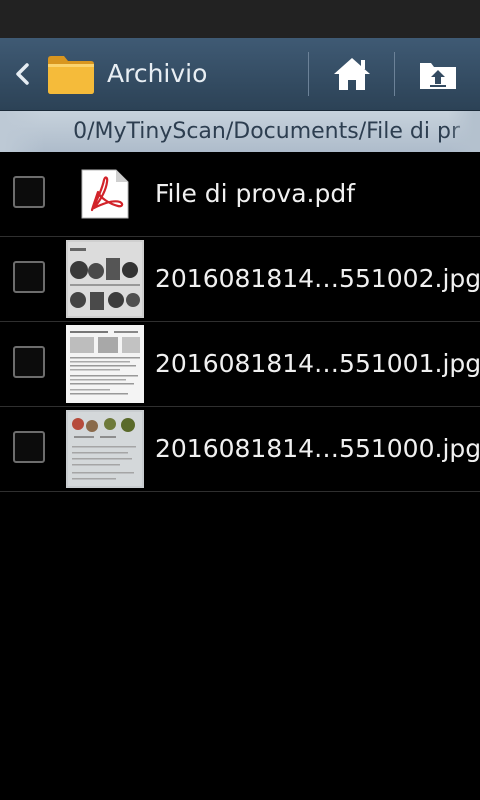 This screenshot has height=800, width=480. Describe the element at coordinates (240, 19) in the screenshot. I see `status-bar` at that location.